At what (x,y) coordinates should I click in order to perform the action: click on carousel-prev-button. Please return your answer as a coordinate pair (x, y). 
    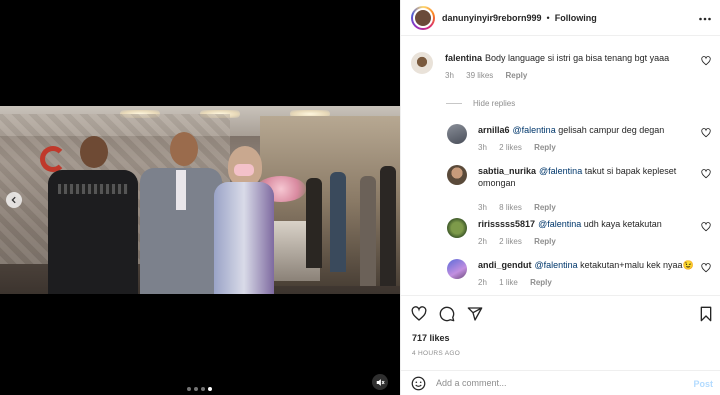
    Looking at the image, I should click on (14, 200).